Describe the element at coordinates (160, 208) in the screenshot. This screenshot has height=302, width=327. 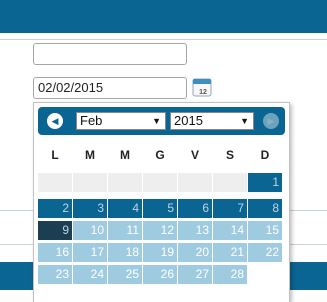
I see `calendar-day: 5` at that location.